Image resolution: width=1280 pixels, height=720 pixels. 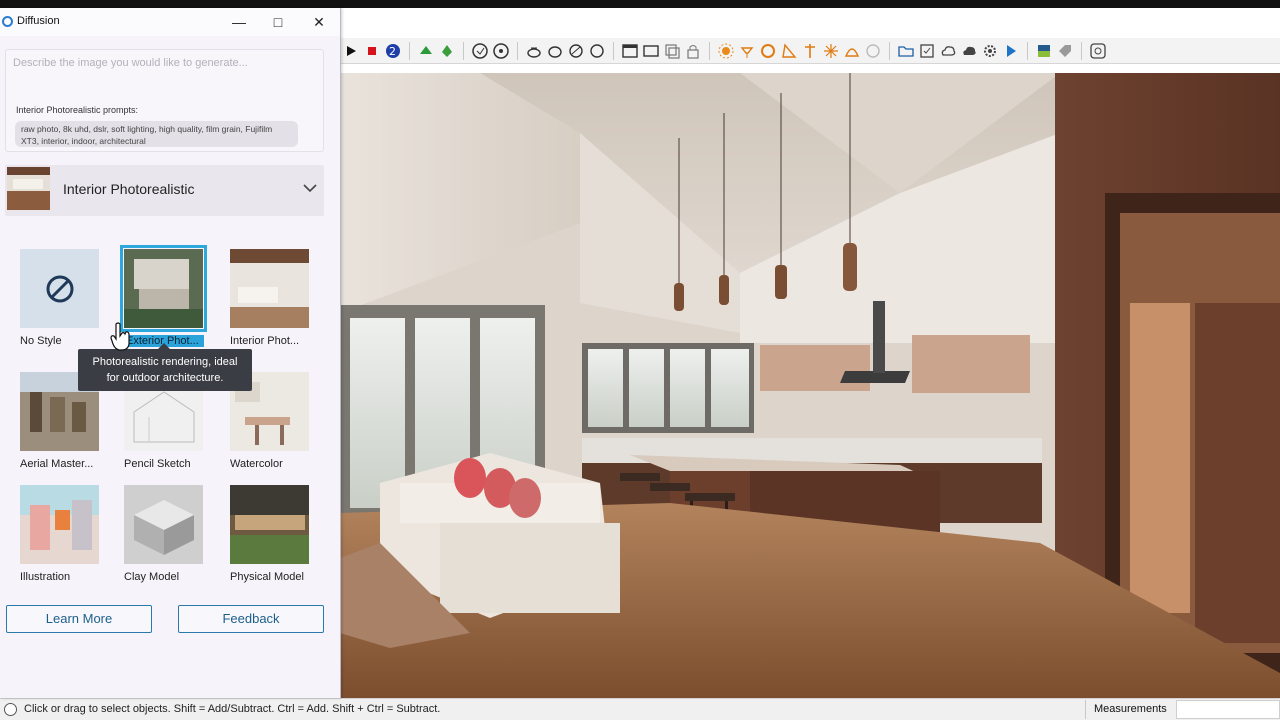 I want to click on style-dropdown-label: Interior Photorealistic, so click(x=129, y=189).